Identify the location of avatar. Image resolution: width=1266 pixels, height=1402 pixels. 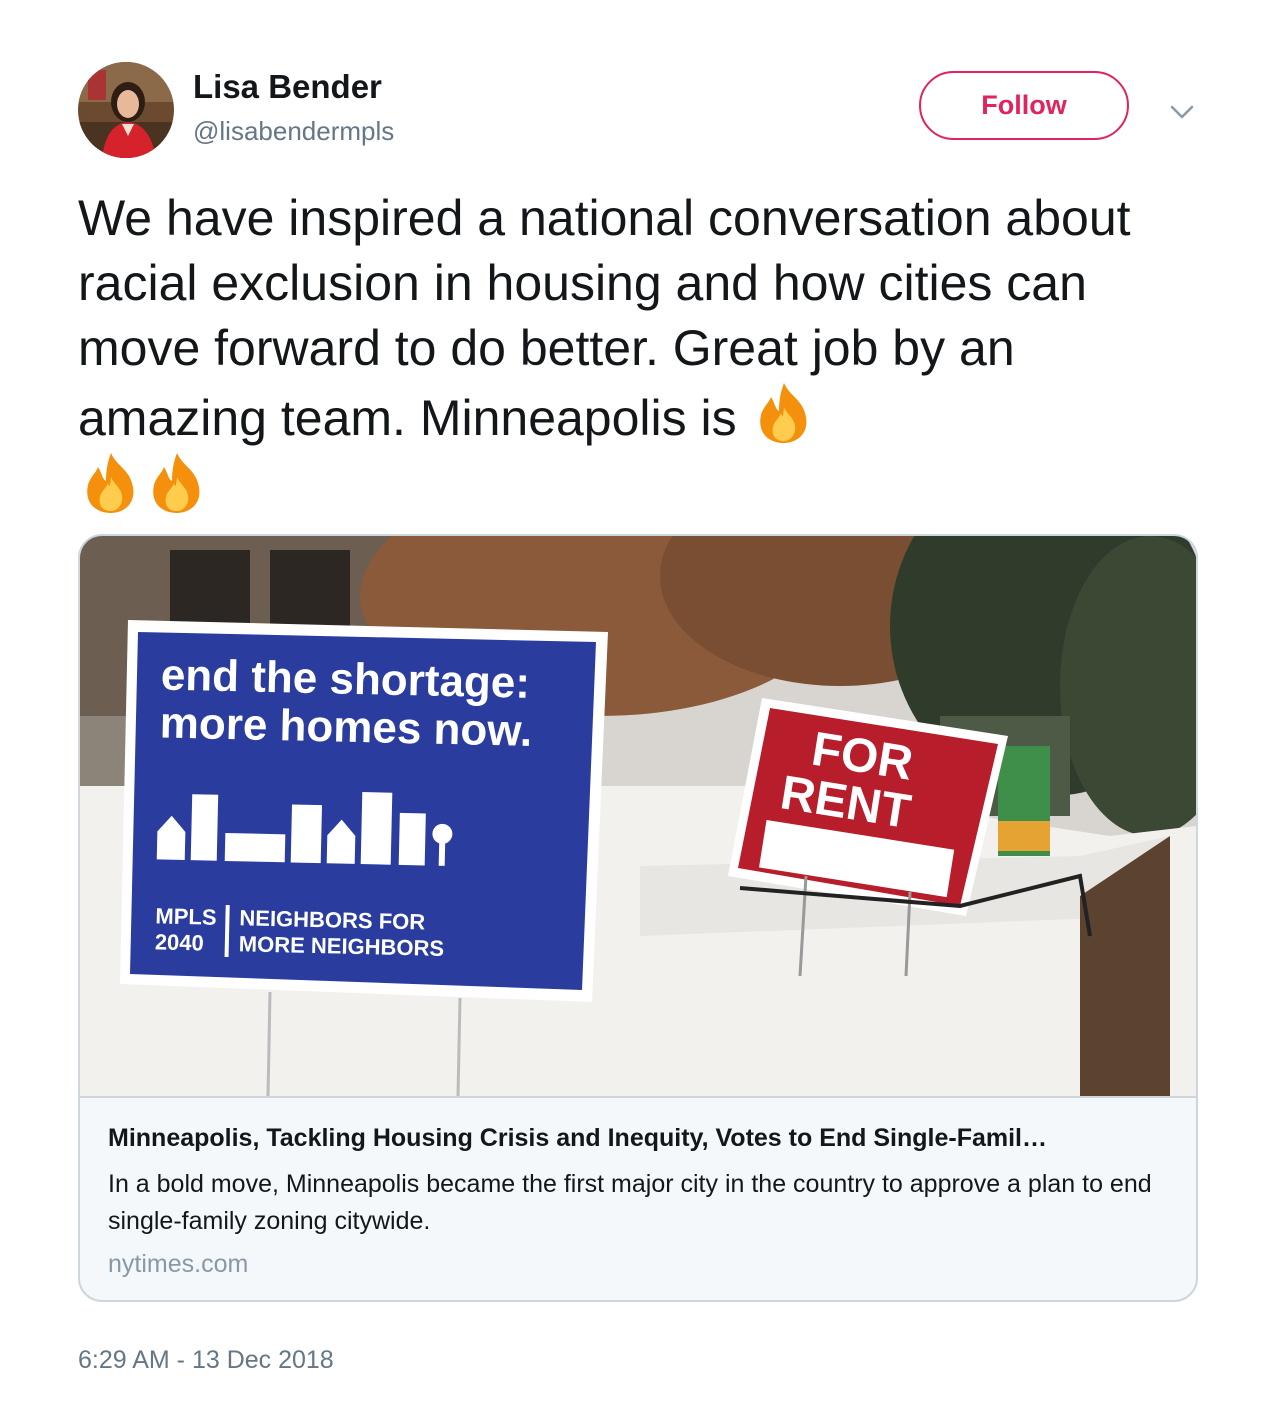
(126, 110).